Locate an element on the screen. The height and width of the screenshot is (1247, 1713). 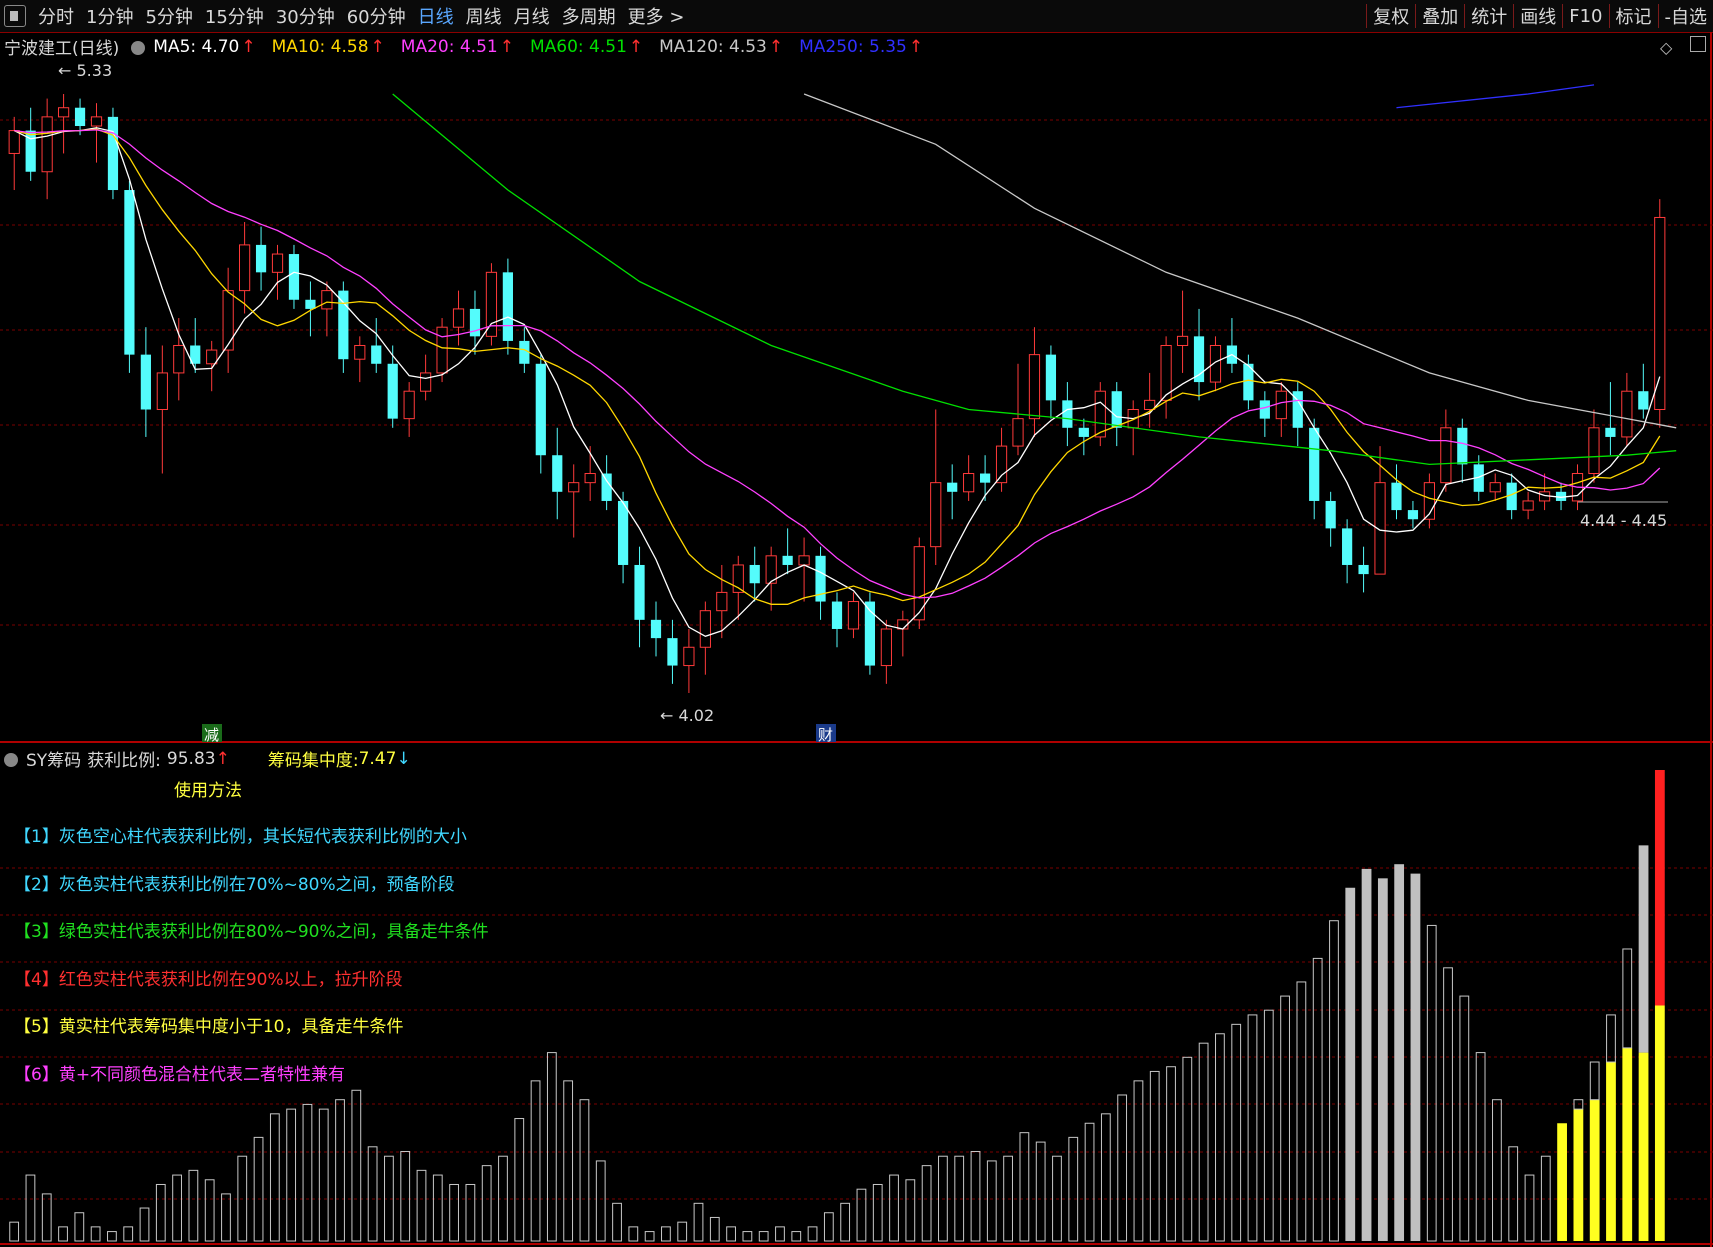
ma250-line is located at coordinates (1495, 96).